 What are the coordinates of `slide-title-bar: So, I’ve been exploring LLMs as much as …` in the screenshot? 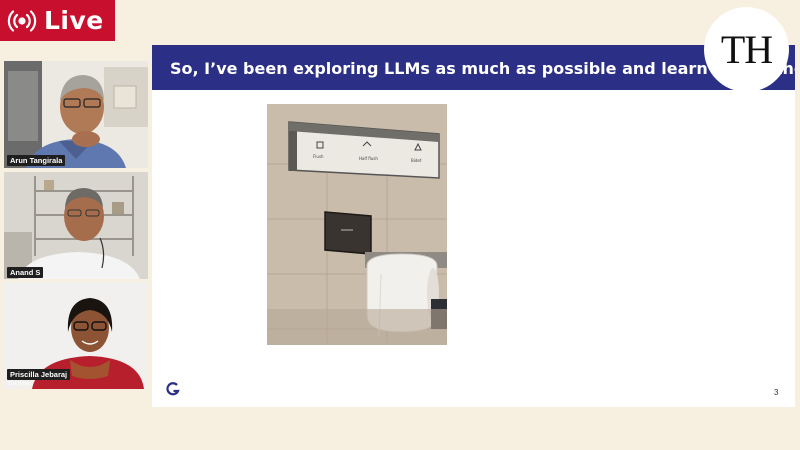 It's located at (473, 67).